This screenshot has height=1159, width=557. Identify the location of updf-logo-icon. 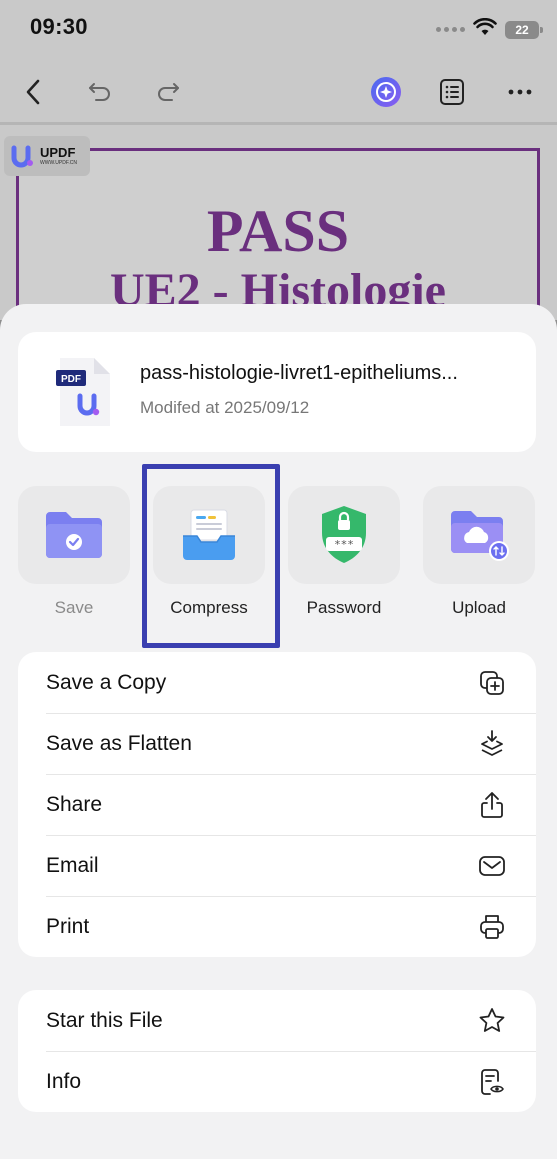
(22, 156).